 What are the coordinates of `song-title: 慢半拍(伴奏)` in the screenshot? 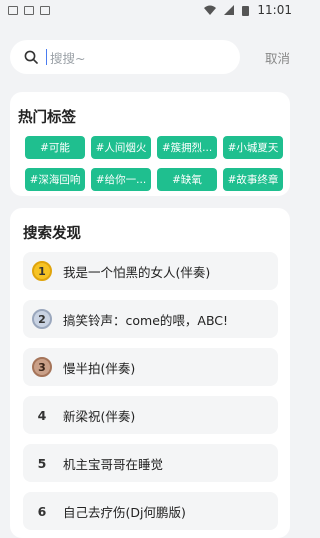 It's located at (99, 368).